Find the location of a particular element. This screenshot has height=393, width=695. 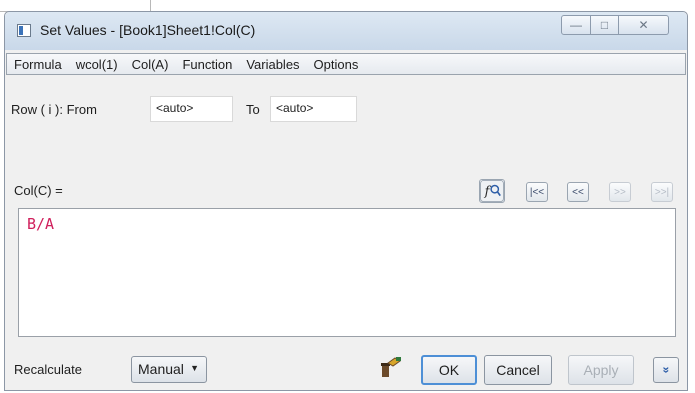

double-chevron-icon: » is located at coordinates (666, 370).